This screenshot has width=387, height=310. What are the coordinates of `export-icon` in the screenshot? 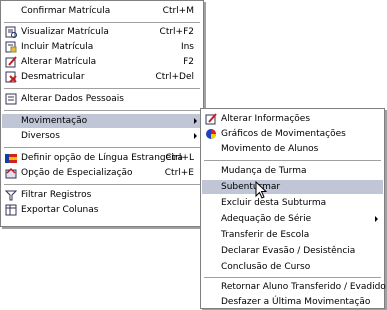 It's located at (11, 210).